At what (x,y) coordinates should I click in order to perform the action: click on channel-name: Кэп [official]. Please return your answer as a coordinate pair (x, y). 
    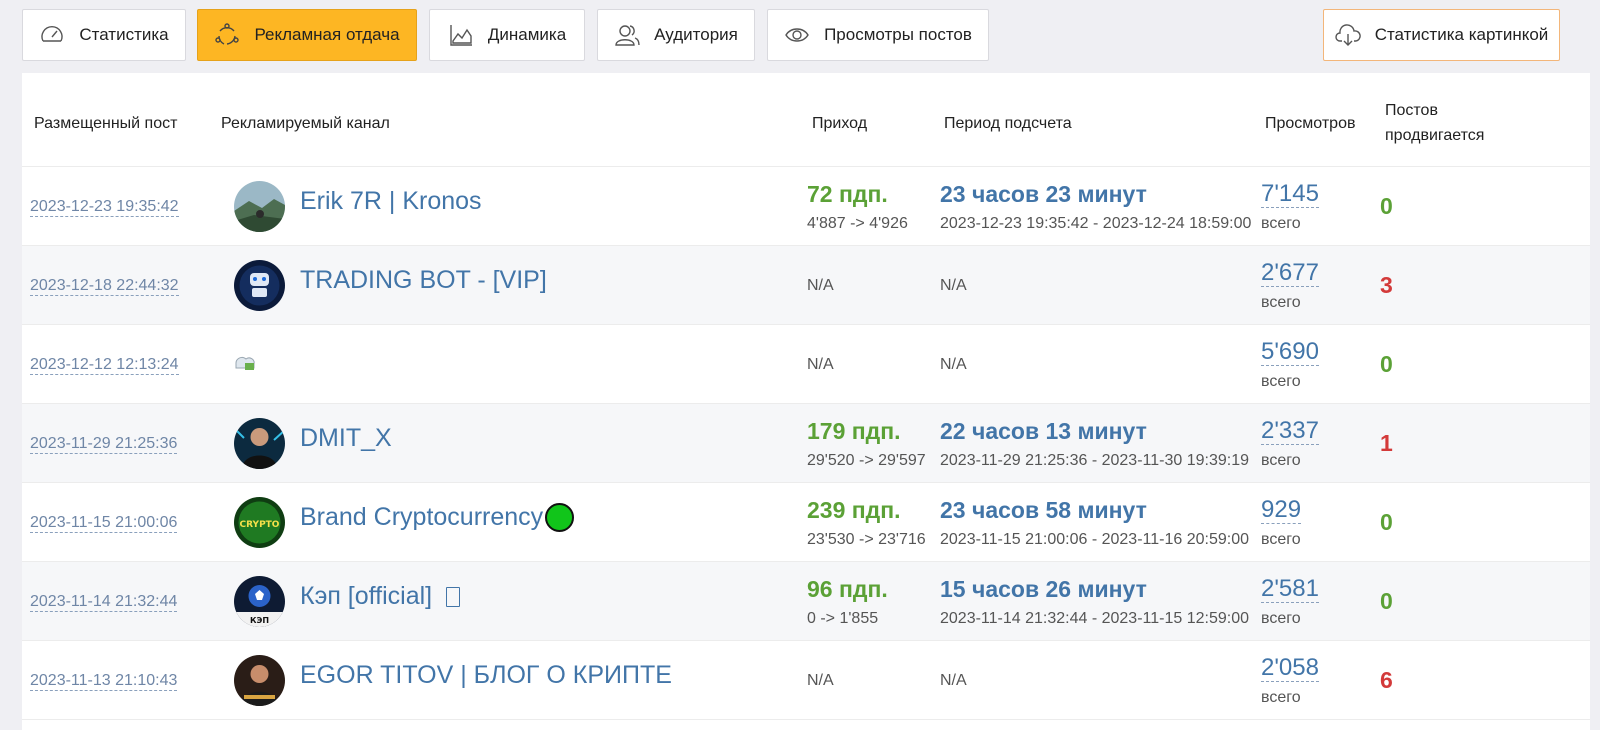
    Looking at the image, I should click on (366, 596).